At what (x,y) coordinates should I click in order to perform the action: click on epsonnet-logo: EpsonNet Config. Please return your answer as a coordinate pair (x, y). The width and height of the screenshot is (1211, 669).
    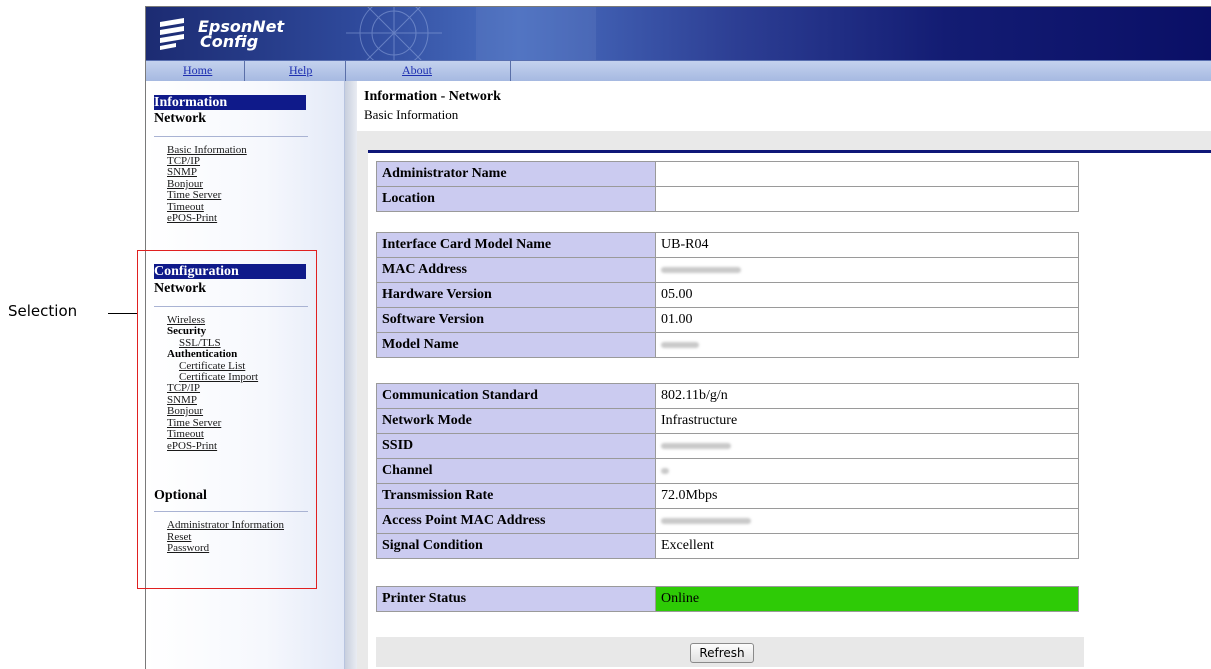
    Looking at the image, I should click on (229, 33).